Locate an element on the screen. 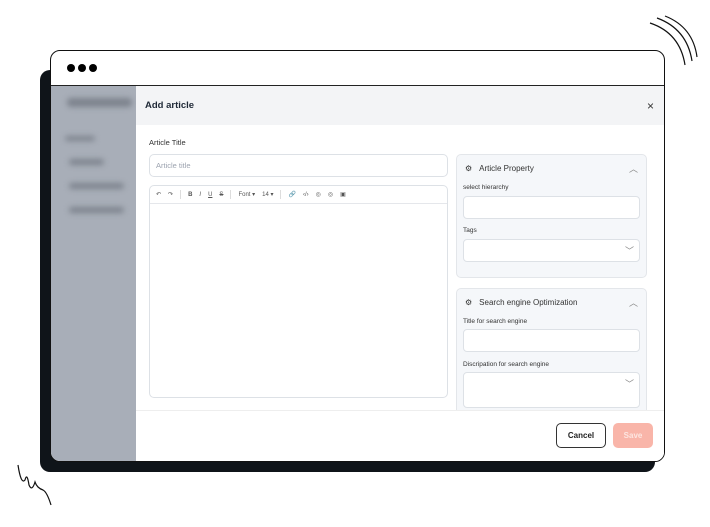 The image size is (710, 527). tags-label: Tags is located at coordinates (470, 230).